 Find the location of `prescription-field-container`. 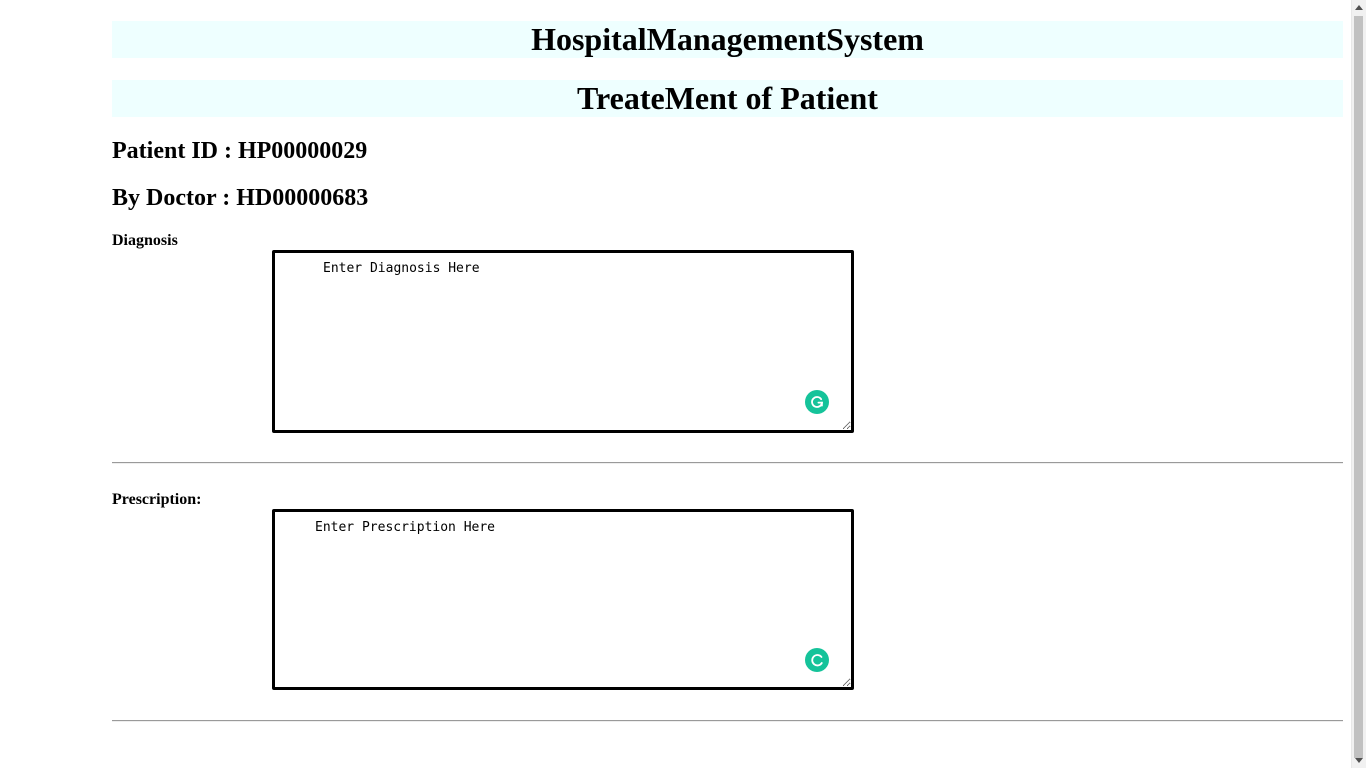

prescription-field-container is located at coordinates (563, 599).